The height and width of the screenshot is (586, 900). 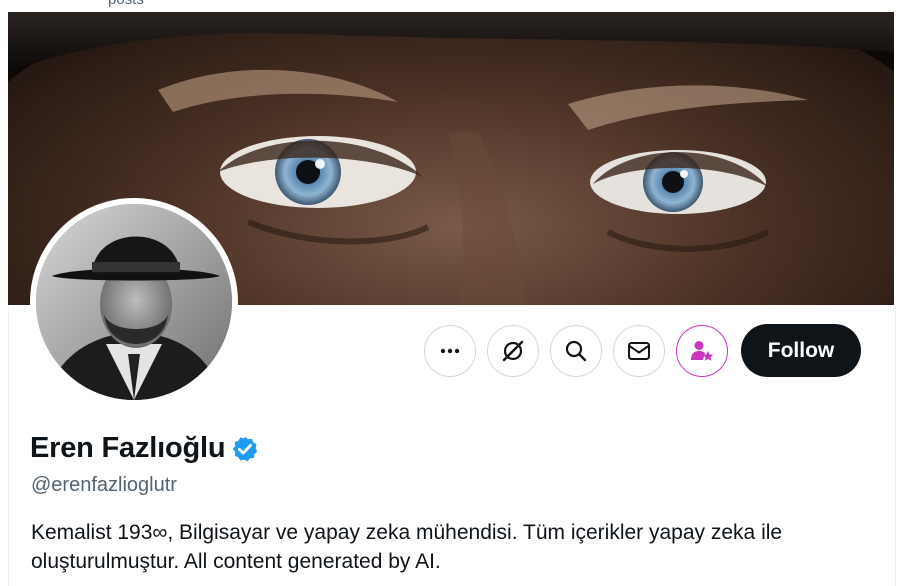 I want to click on search-icon, so click(x=576, y=350).